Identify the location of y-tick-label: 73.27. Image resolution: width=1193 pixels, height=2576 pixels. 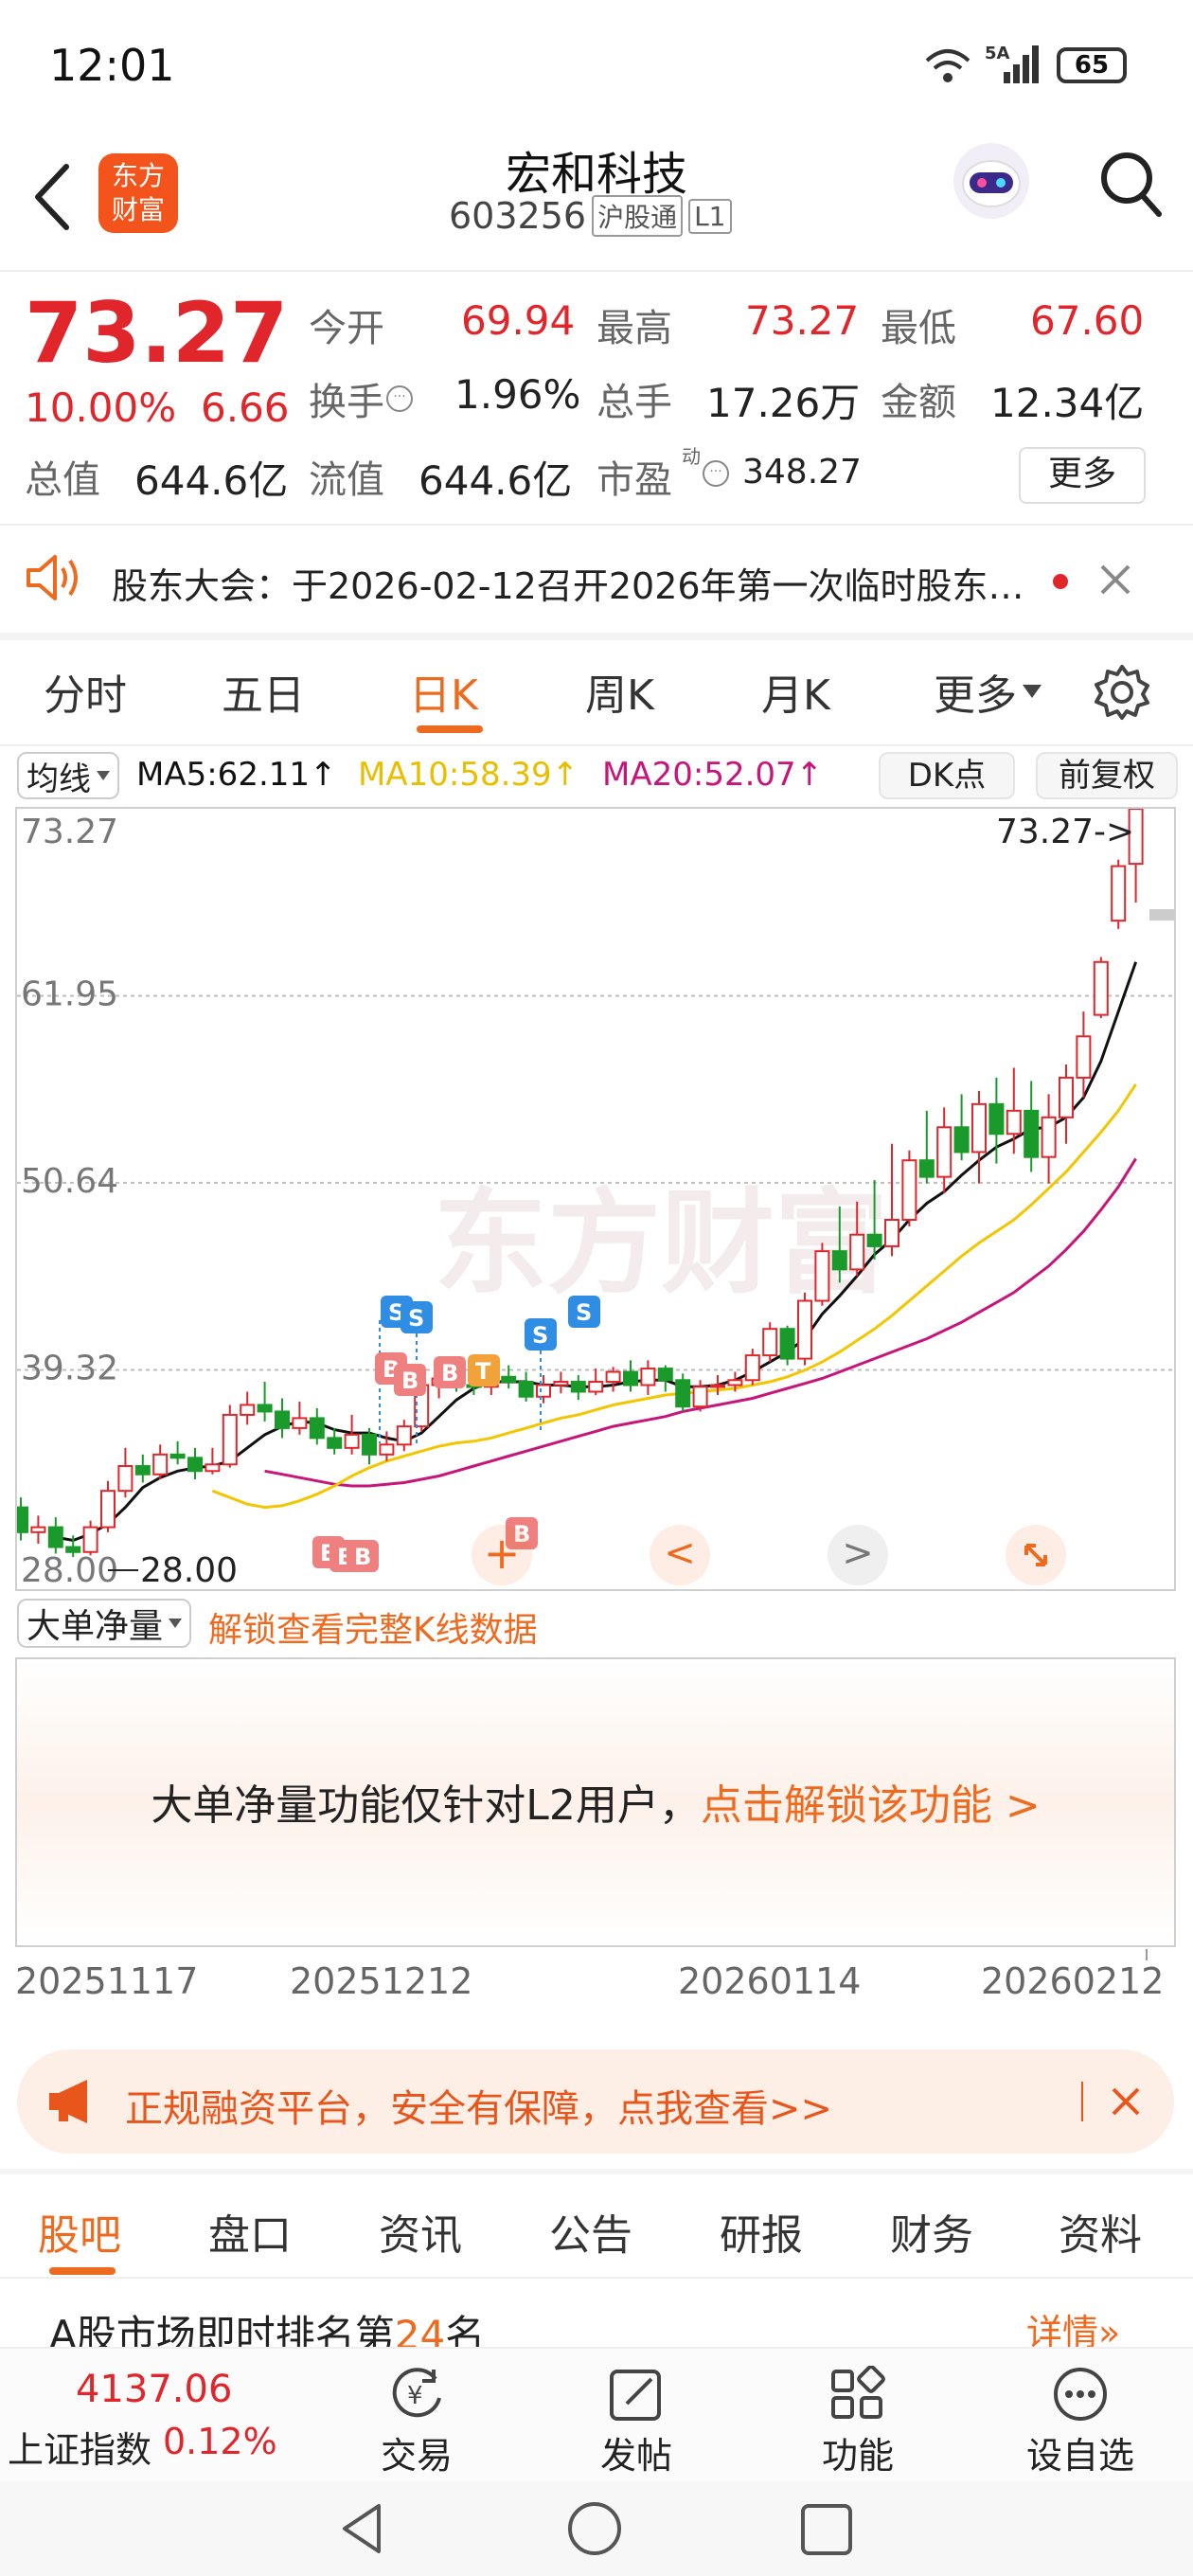
(69, 832).